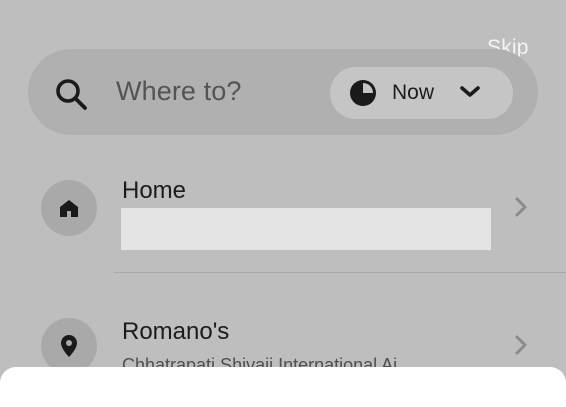 This screenshot has height=407, width=566. Describe the element at coordinates (154, 190) in the screenshot. I see `saved-place-title: Home` at that location.